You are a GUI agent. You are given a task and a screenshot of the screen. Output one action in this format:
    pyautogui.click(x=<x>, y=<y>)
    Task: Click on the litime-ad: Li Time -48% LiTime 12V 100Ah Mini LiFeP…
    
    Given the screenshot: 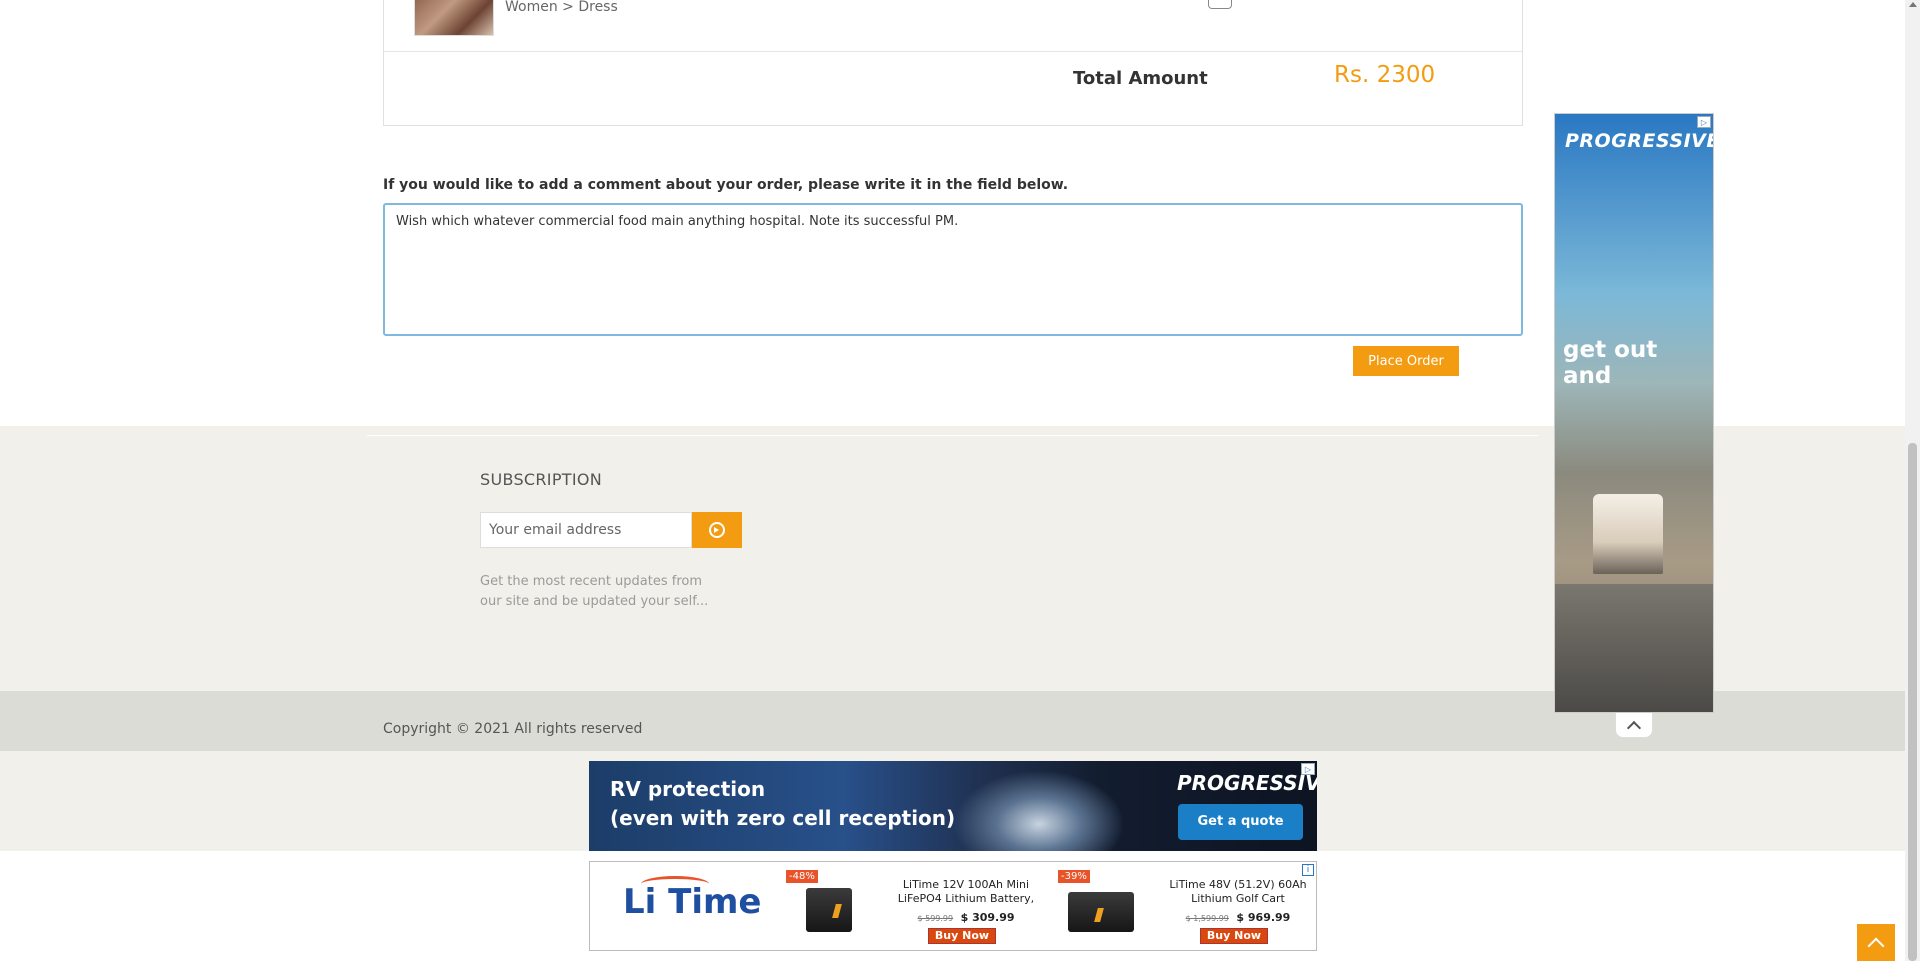 What is the action you would take?
    pyautogui.click(x=953, y=906)
    